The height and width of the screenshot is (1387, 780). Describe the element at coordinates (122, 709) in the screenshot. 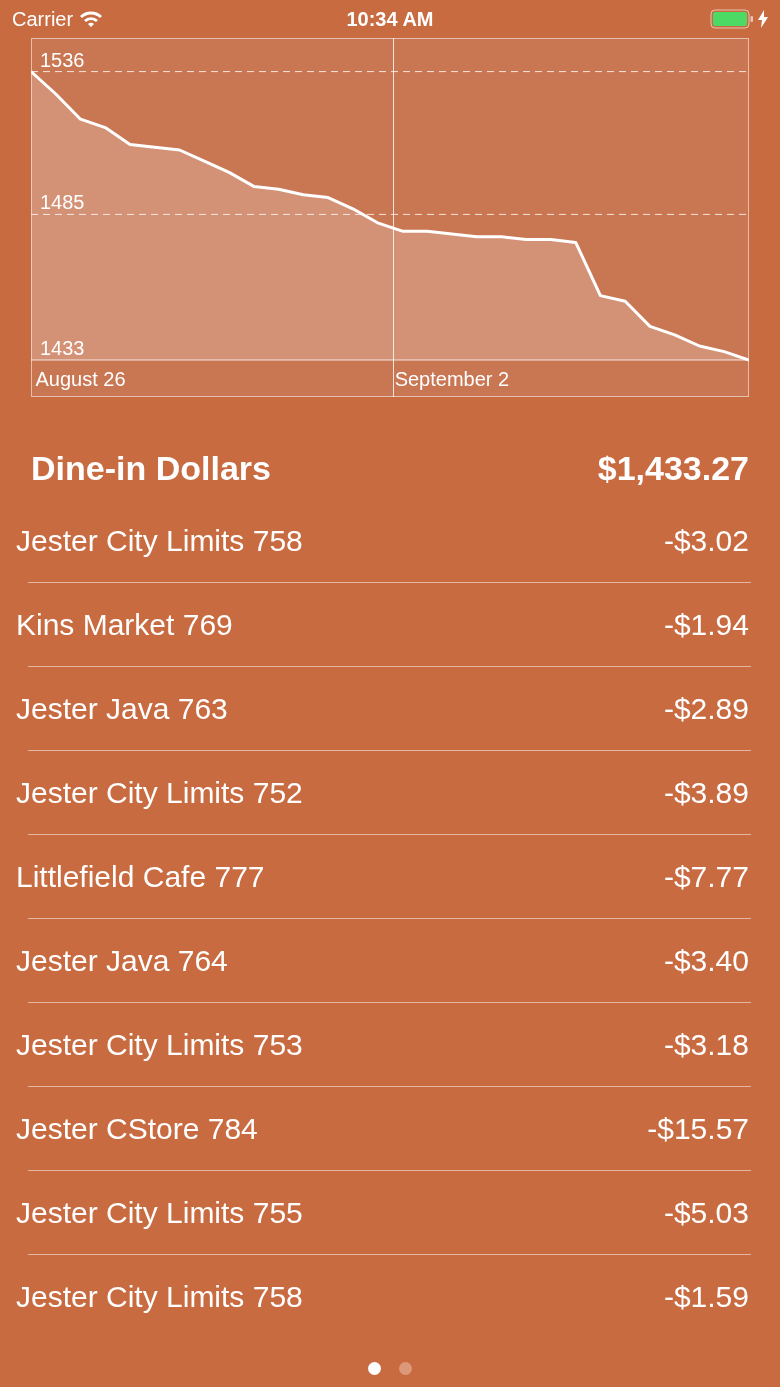

I see `transaction-name: Jester Java 763` at that location.